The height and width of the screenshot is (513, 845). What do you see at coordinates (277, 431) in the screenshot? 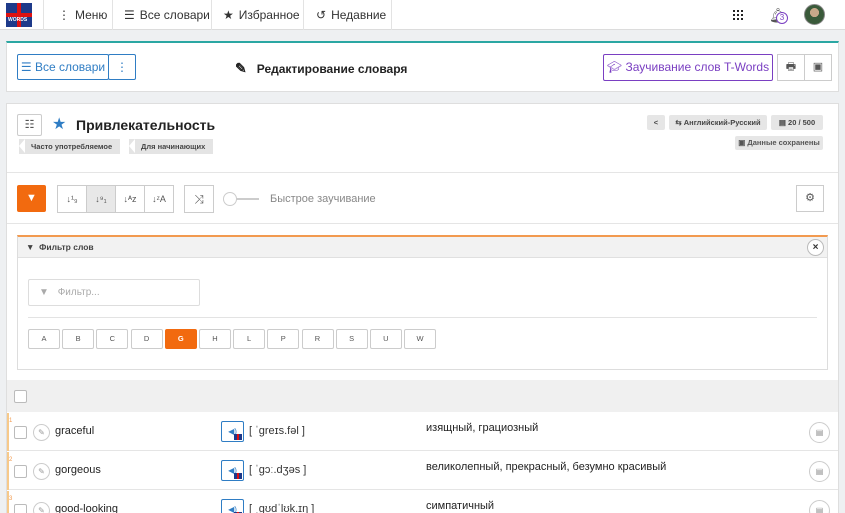
I see `transcription: [ ˈɡreɪs.fəl ]` at bounding box center [277, 431].